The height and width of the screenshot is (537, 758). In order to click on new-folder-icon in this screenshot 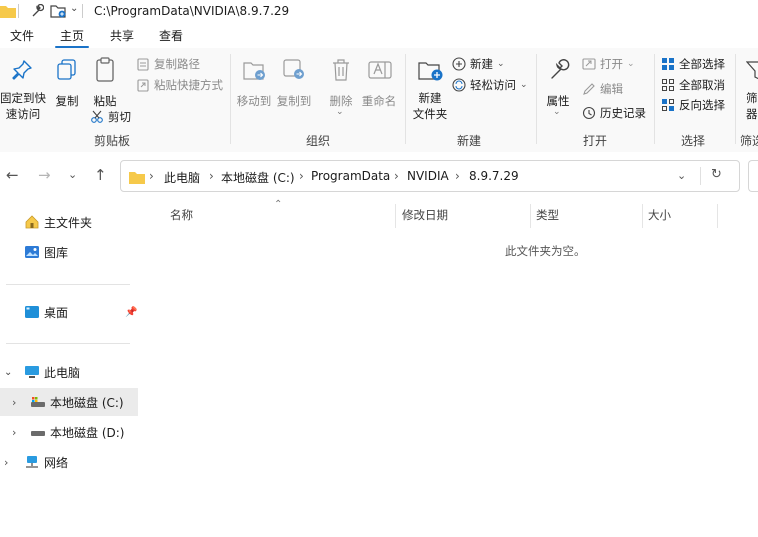, I will do `click(430, 71)`.